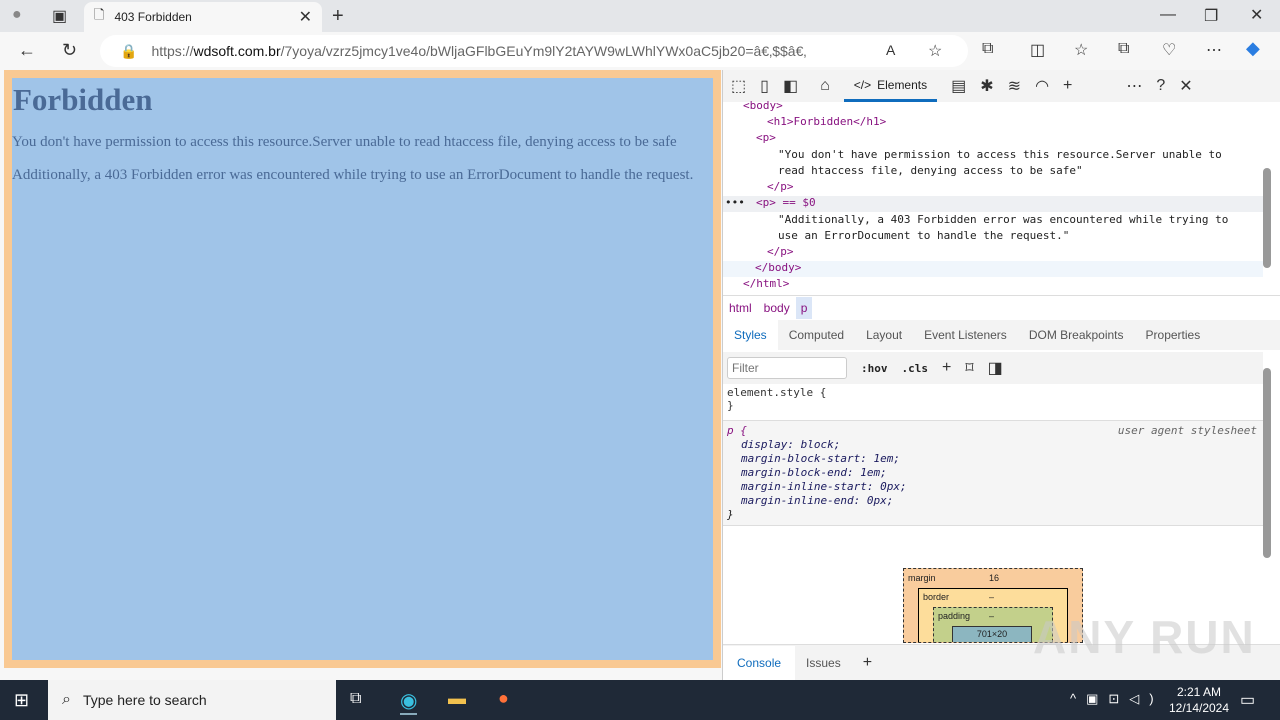  Describe the element at coordinates (457, 698) in the screenshot. I see `file-explorer-icon: ▬` at that location.